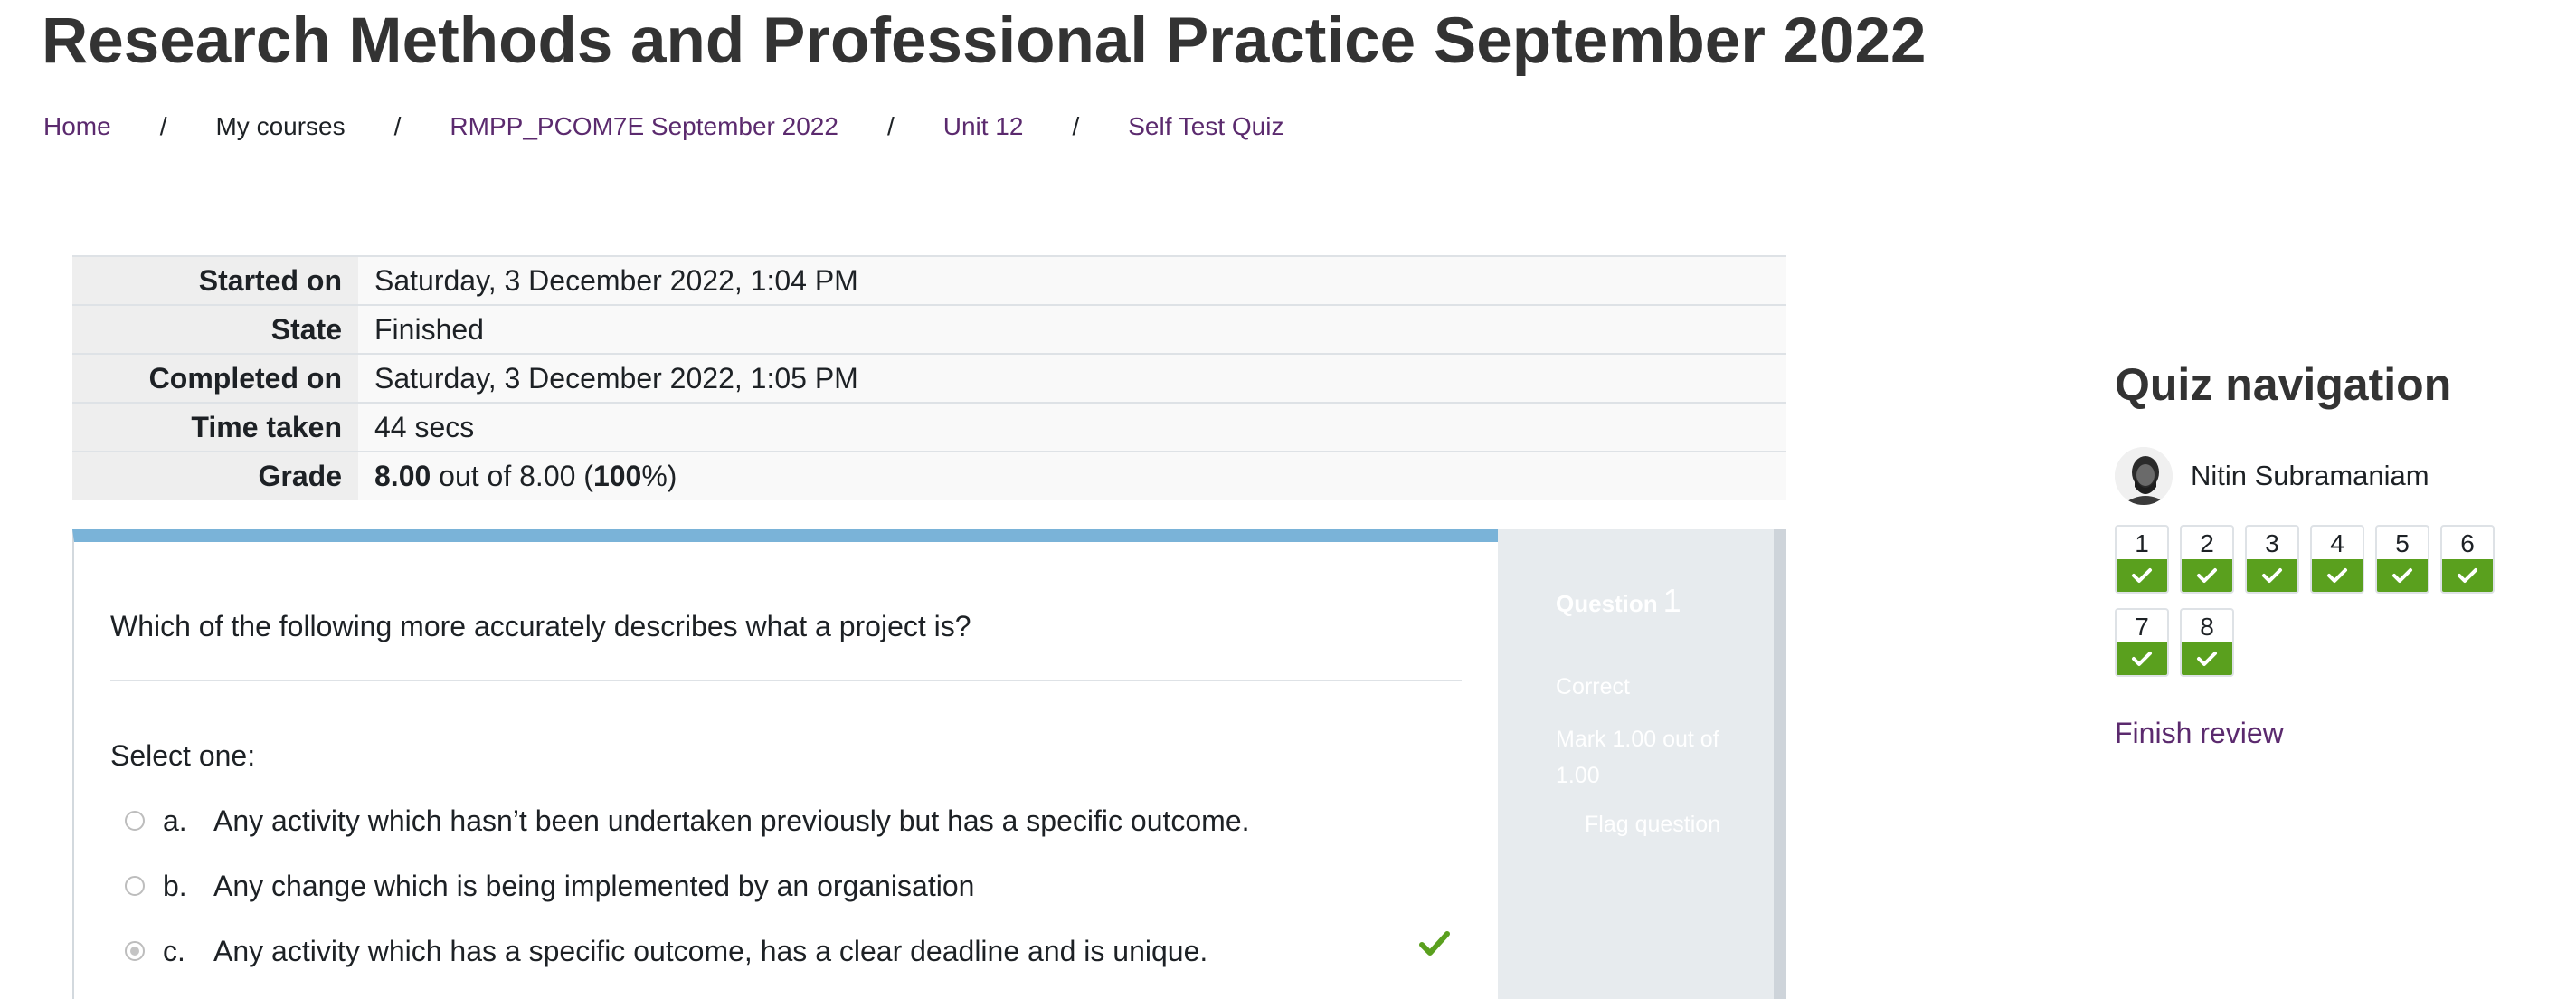  What do you see at coordinates (1637, 757) in the screenshot?
I see `question-grade: Mark 1.00 out of 1.00` at bounding box center [1637, 757].